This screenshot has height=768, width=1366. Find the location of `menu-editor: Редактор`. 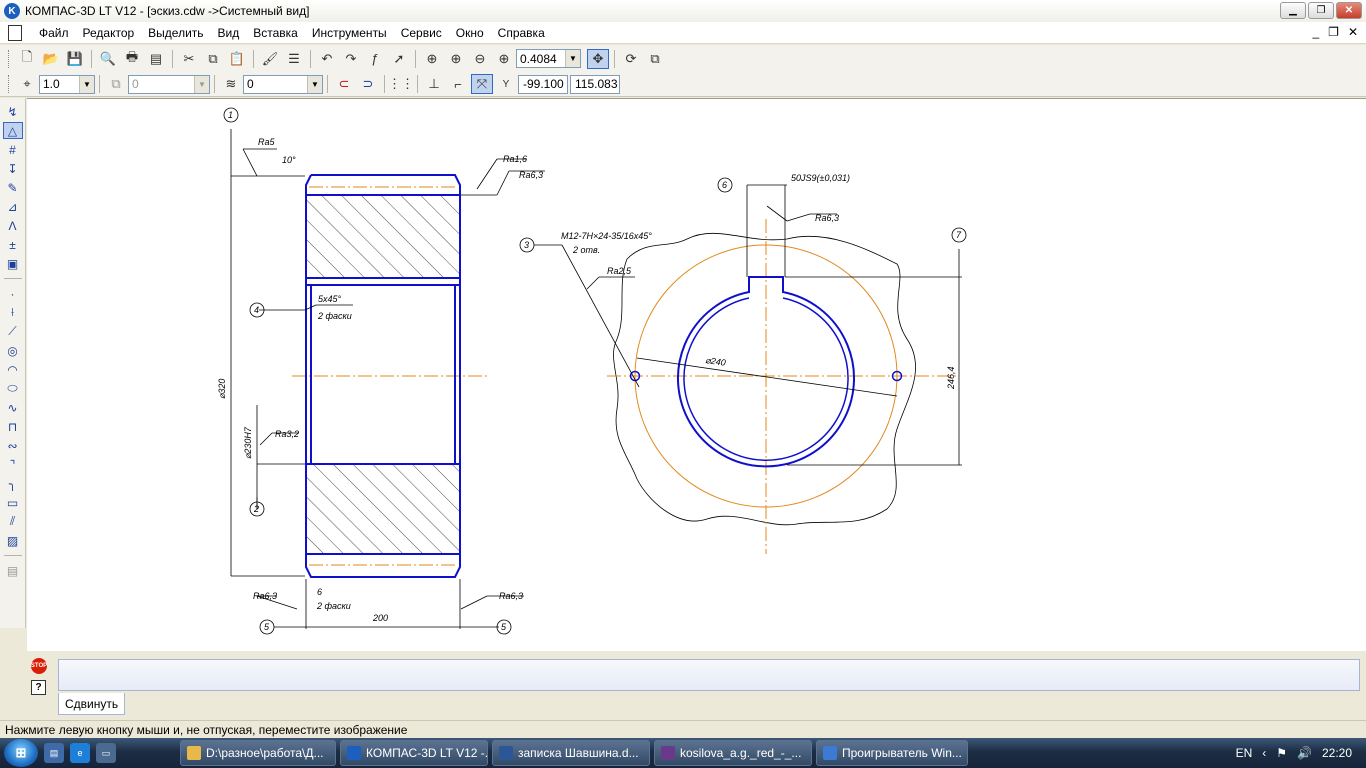

menu-editor: Редактор is located at coordinates (109, 33).